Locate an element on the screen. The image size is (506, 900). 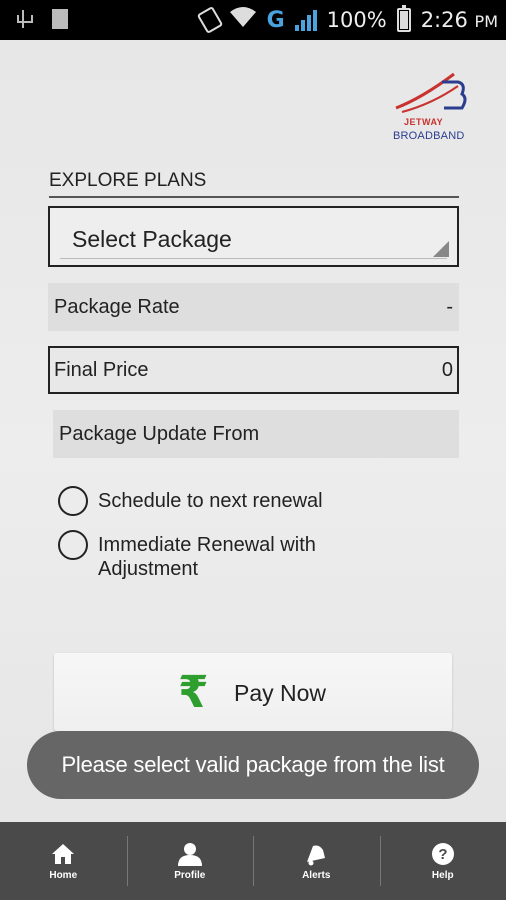
package-rate-field: Package Rate - is located at coordinates (253, 307).